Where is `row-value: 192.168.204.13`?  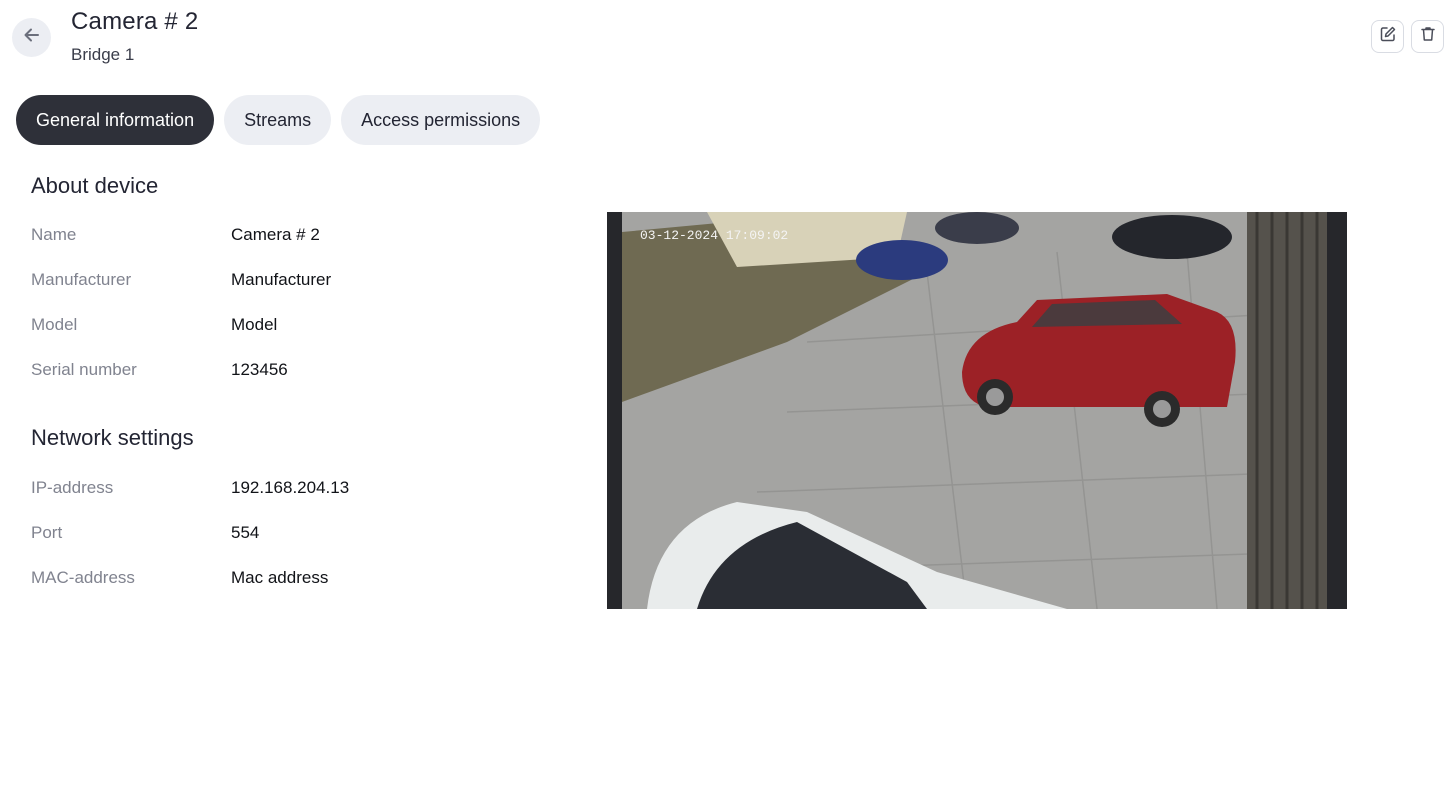 row-value: 192.168.204.13 is located at coordinates (290, 487).